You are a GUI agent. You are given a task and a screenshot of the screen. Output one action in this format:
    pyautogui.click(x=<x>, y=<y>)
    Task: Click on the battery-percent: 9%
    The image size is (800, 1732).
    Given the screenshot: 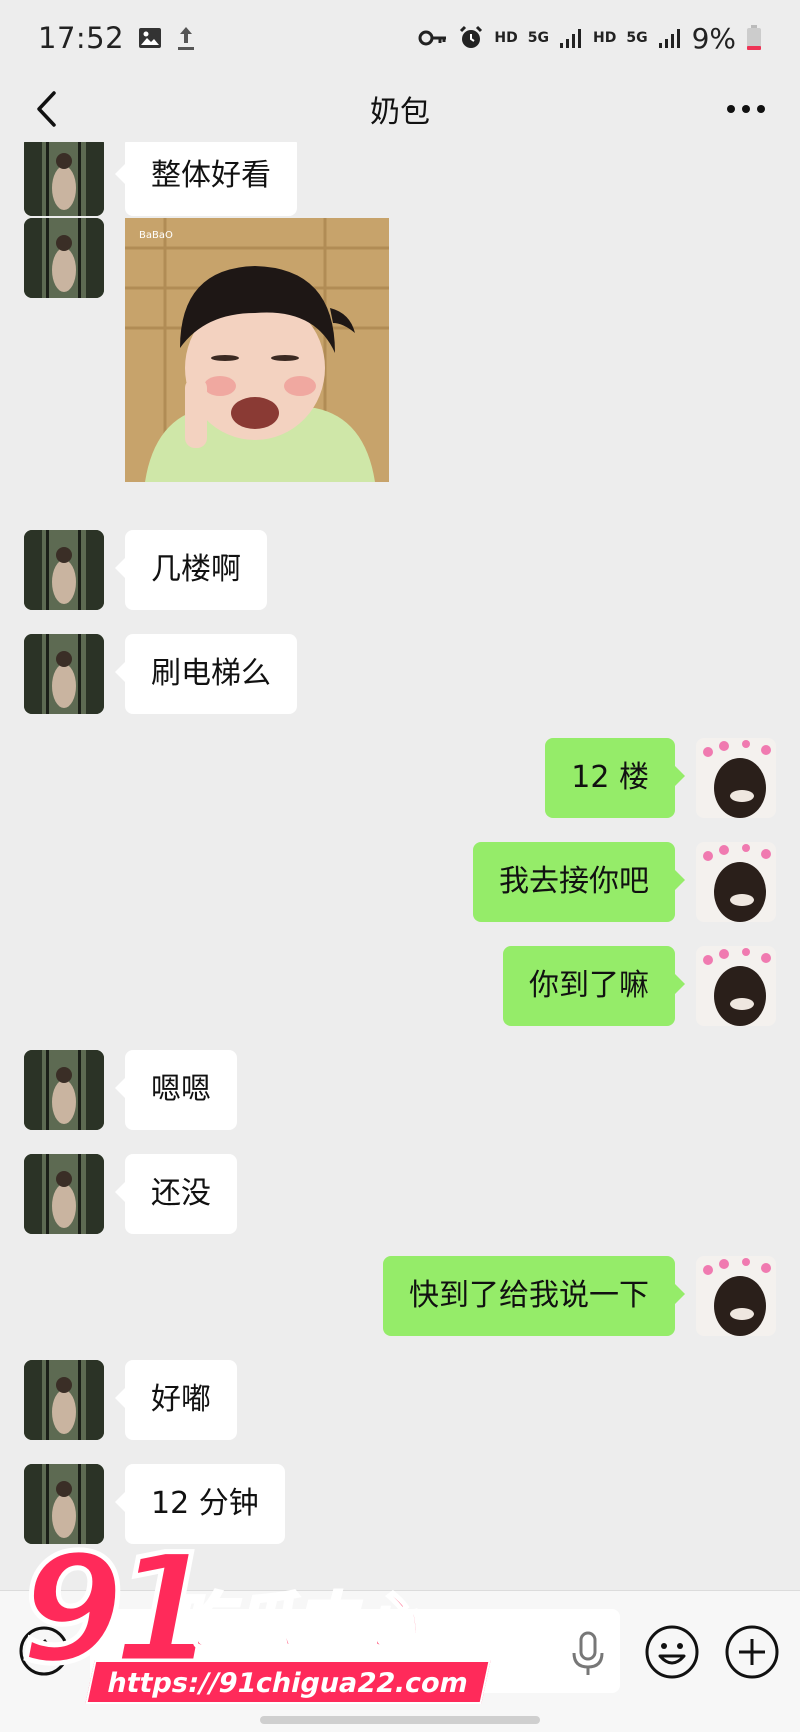 What is the action you would take?
    pyautogui.click(x=713, y=38)
    